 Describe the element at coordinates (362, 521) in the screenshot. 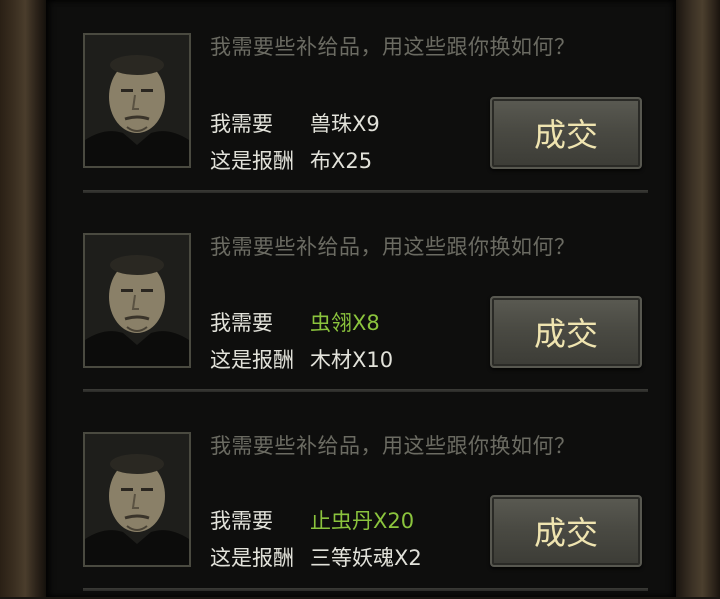

I see `need-item: 止虫丹X20` at that location.